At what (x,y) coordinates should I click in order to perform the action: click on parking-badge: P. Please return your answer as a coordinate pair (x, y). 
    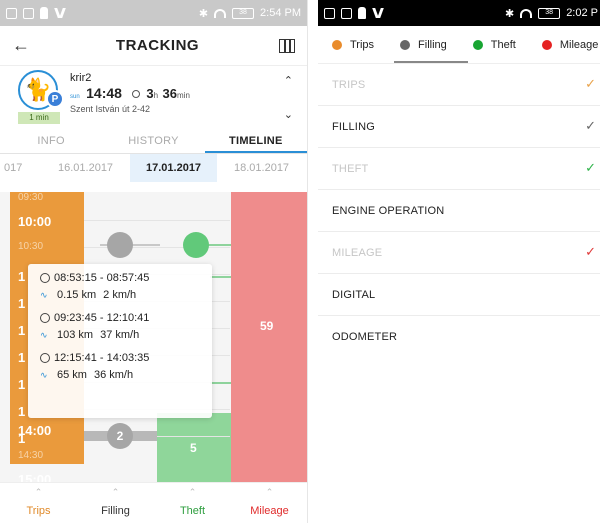
    Looking at the image, I should click on (55, 99).